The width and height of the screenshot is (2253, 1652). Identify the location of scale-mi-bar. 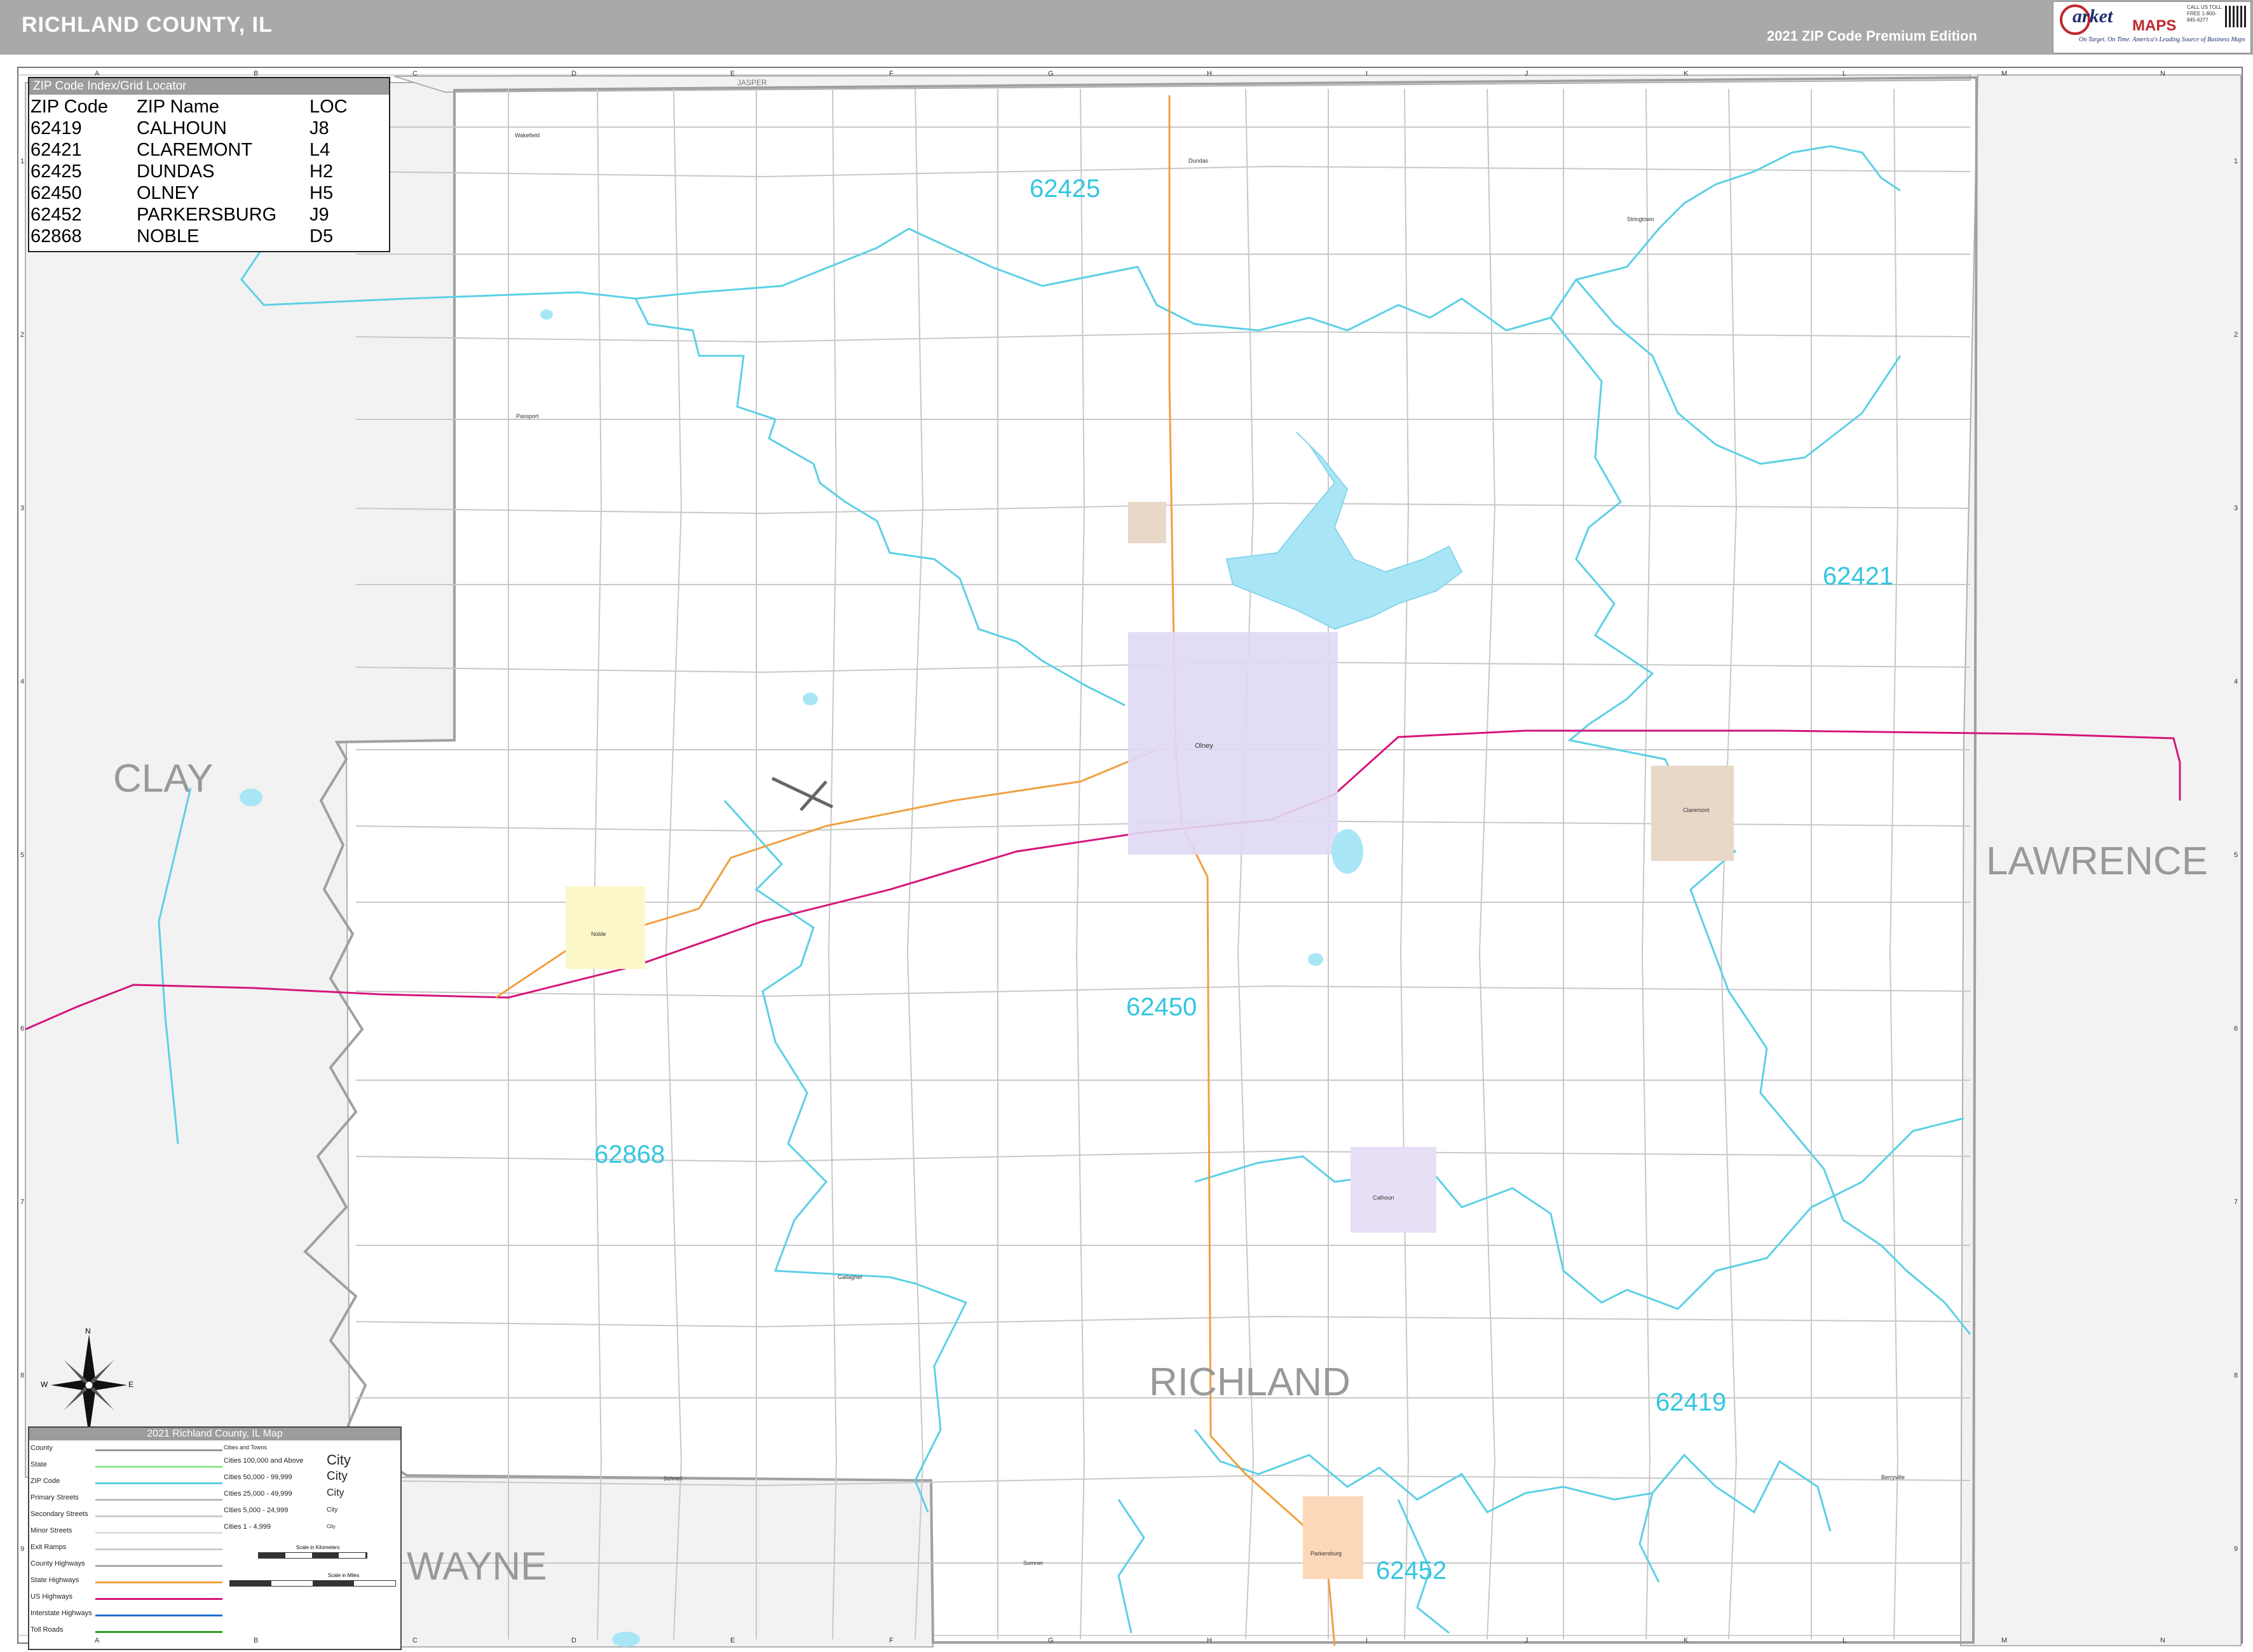
(312, 1584).